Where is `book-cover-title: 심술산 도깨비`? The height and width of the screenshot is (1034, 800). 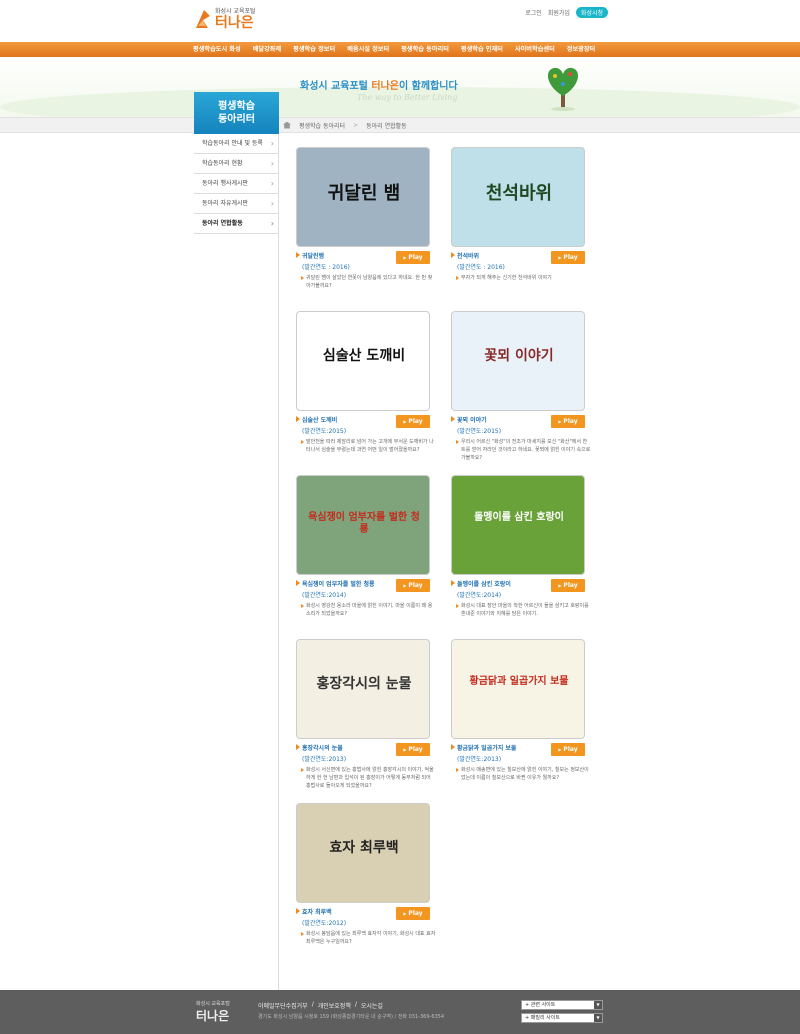
book-cover-title: 심술산 도깨비 is located at coordinates (364, 356).